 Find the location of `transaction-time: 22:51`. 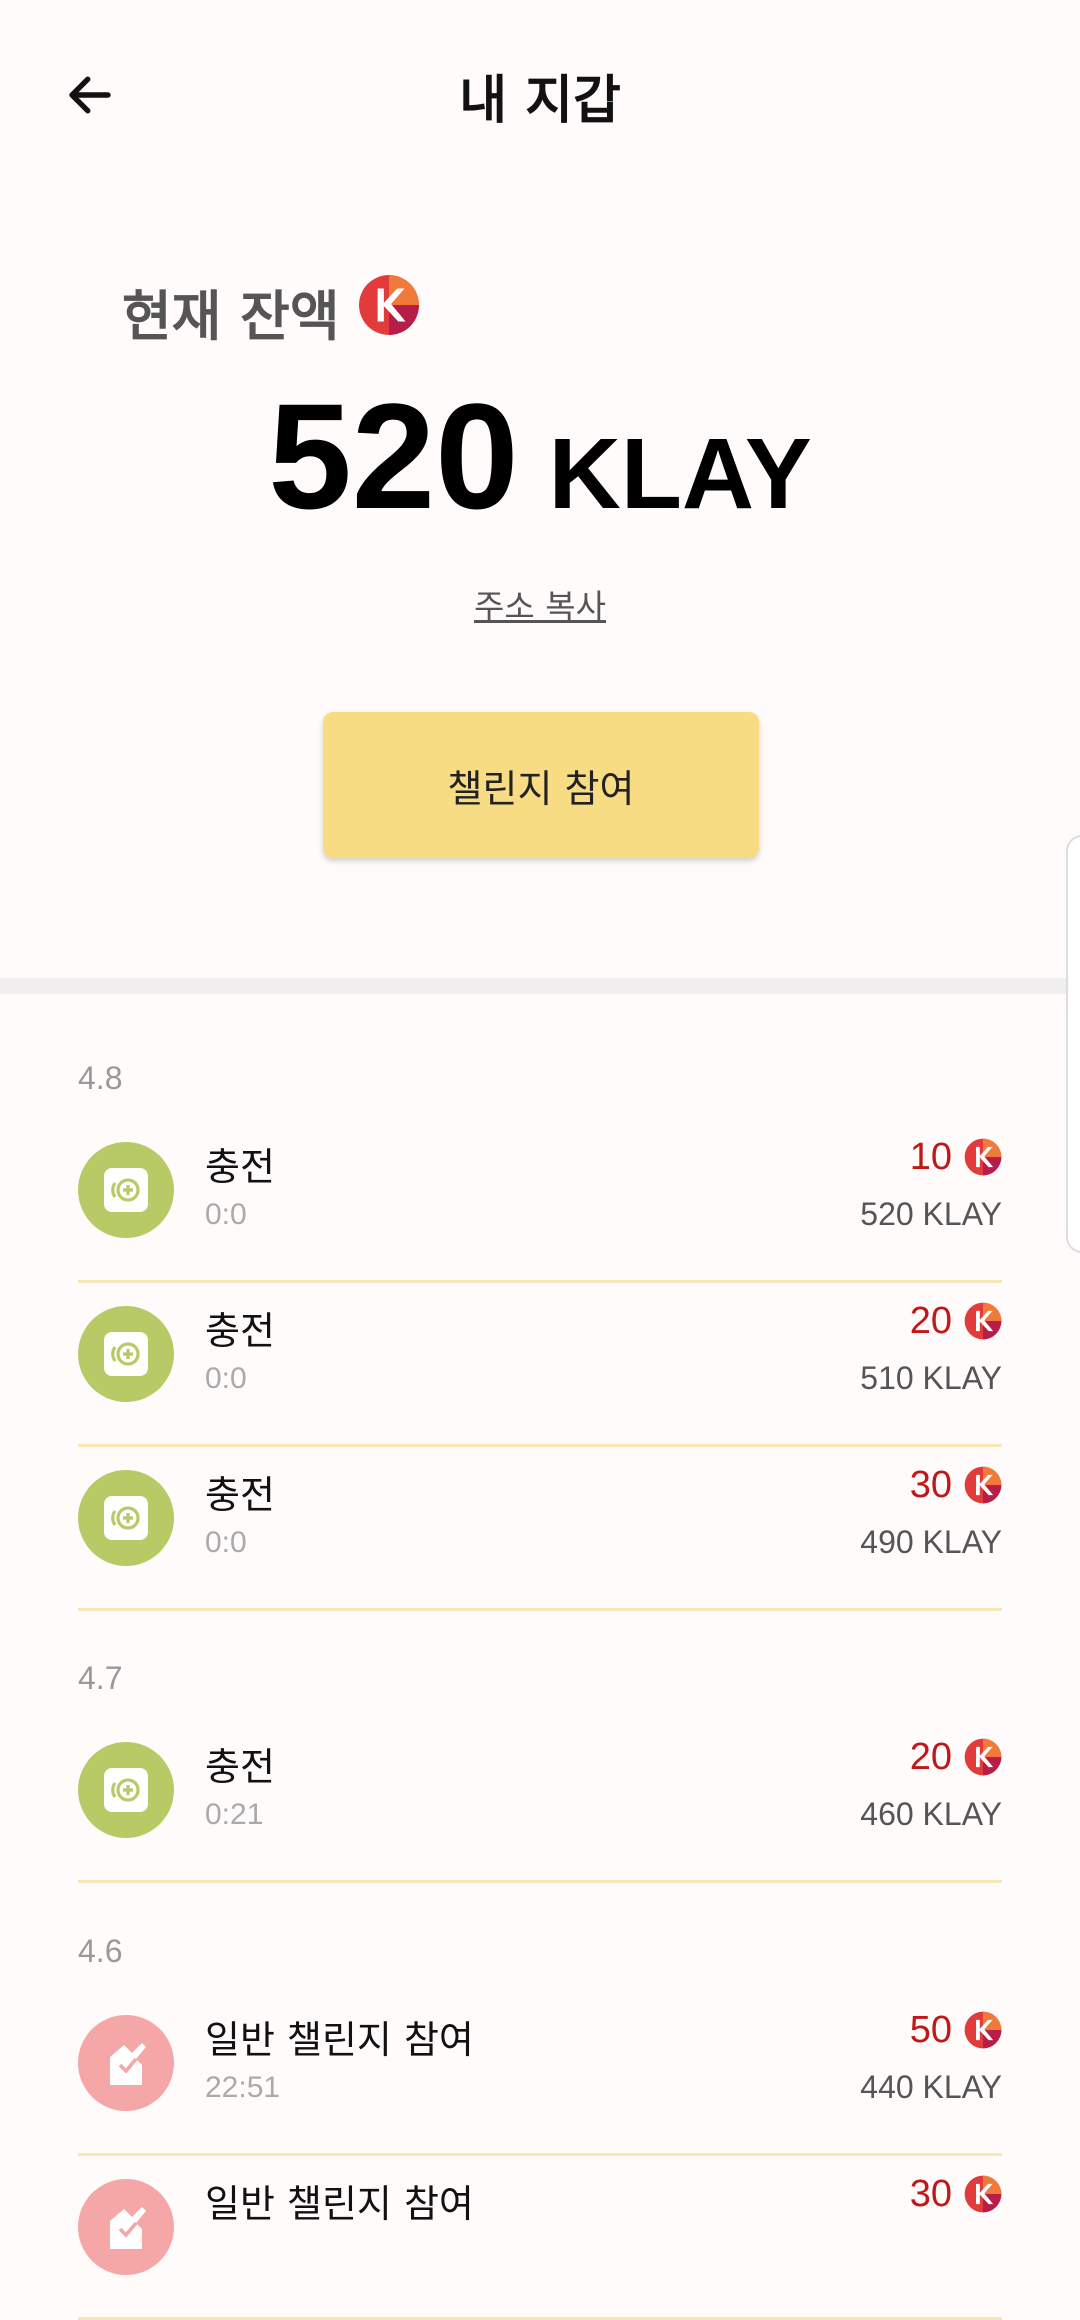

transaction-time: 22:51 is located at coordinates (243, 2087).